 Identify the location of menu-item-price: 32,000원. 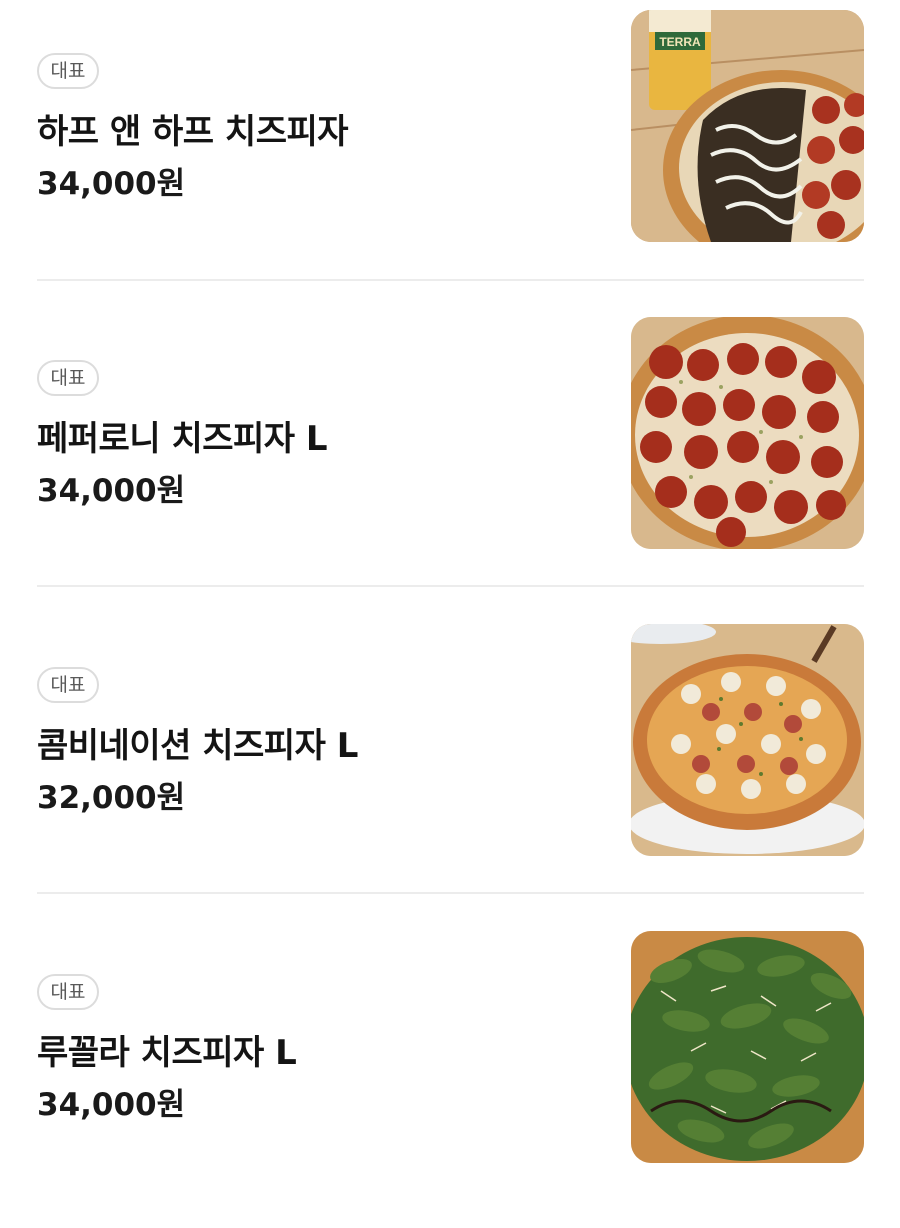
(111, 798).